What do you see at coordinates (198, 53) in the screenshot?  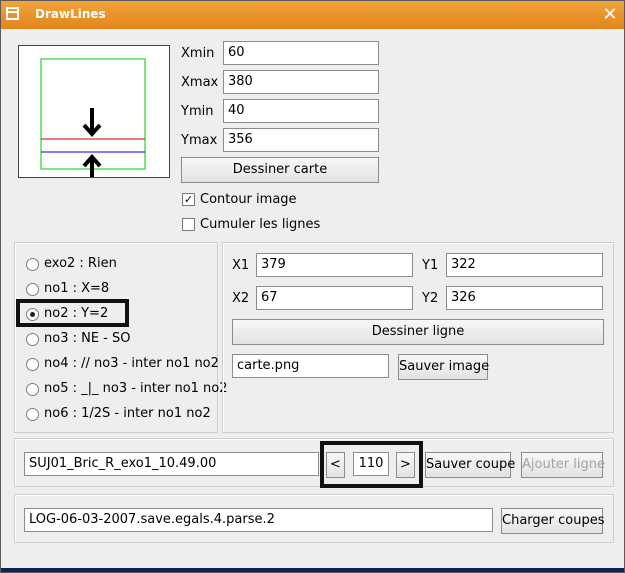 I see `xmin-label: Xmin` at bounding box center [198, 53].